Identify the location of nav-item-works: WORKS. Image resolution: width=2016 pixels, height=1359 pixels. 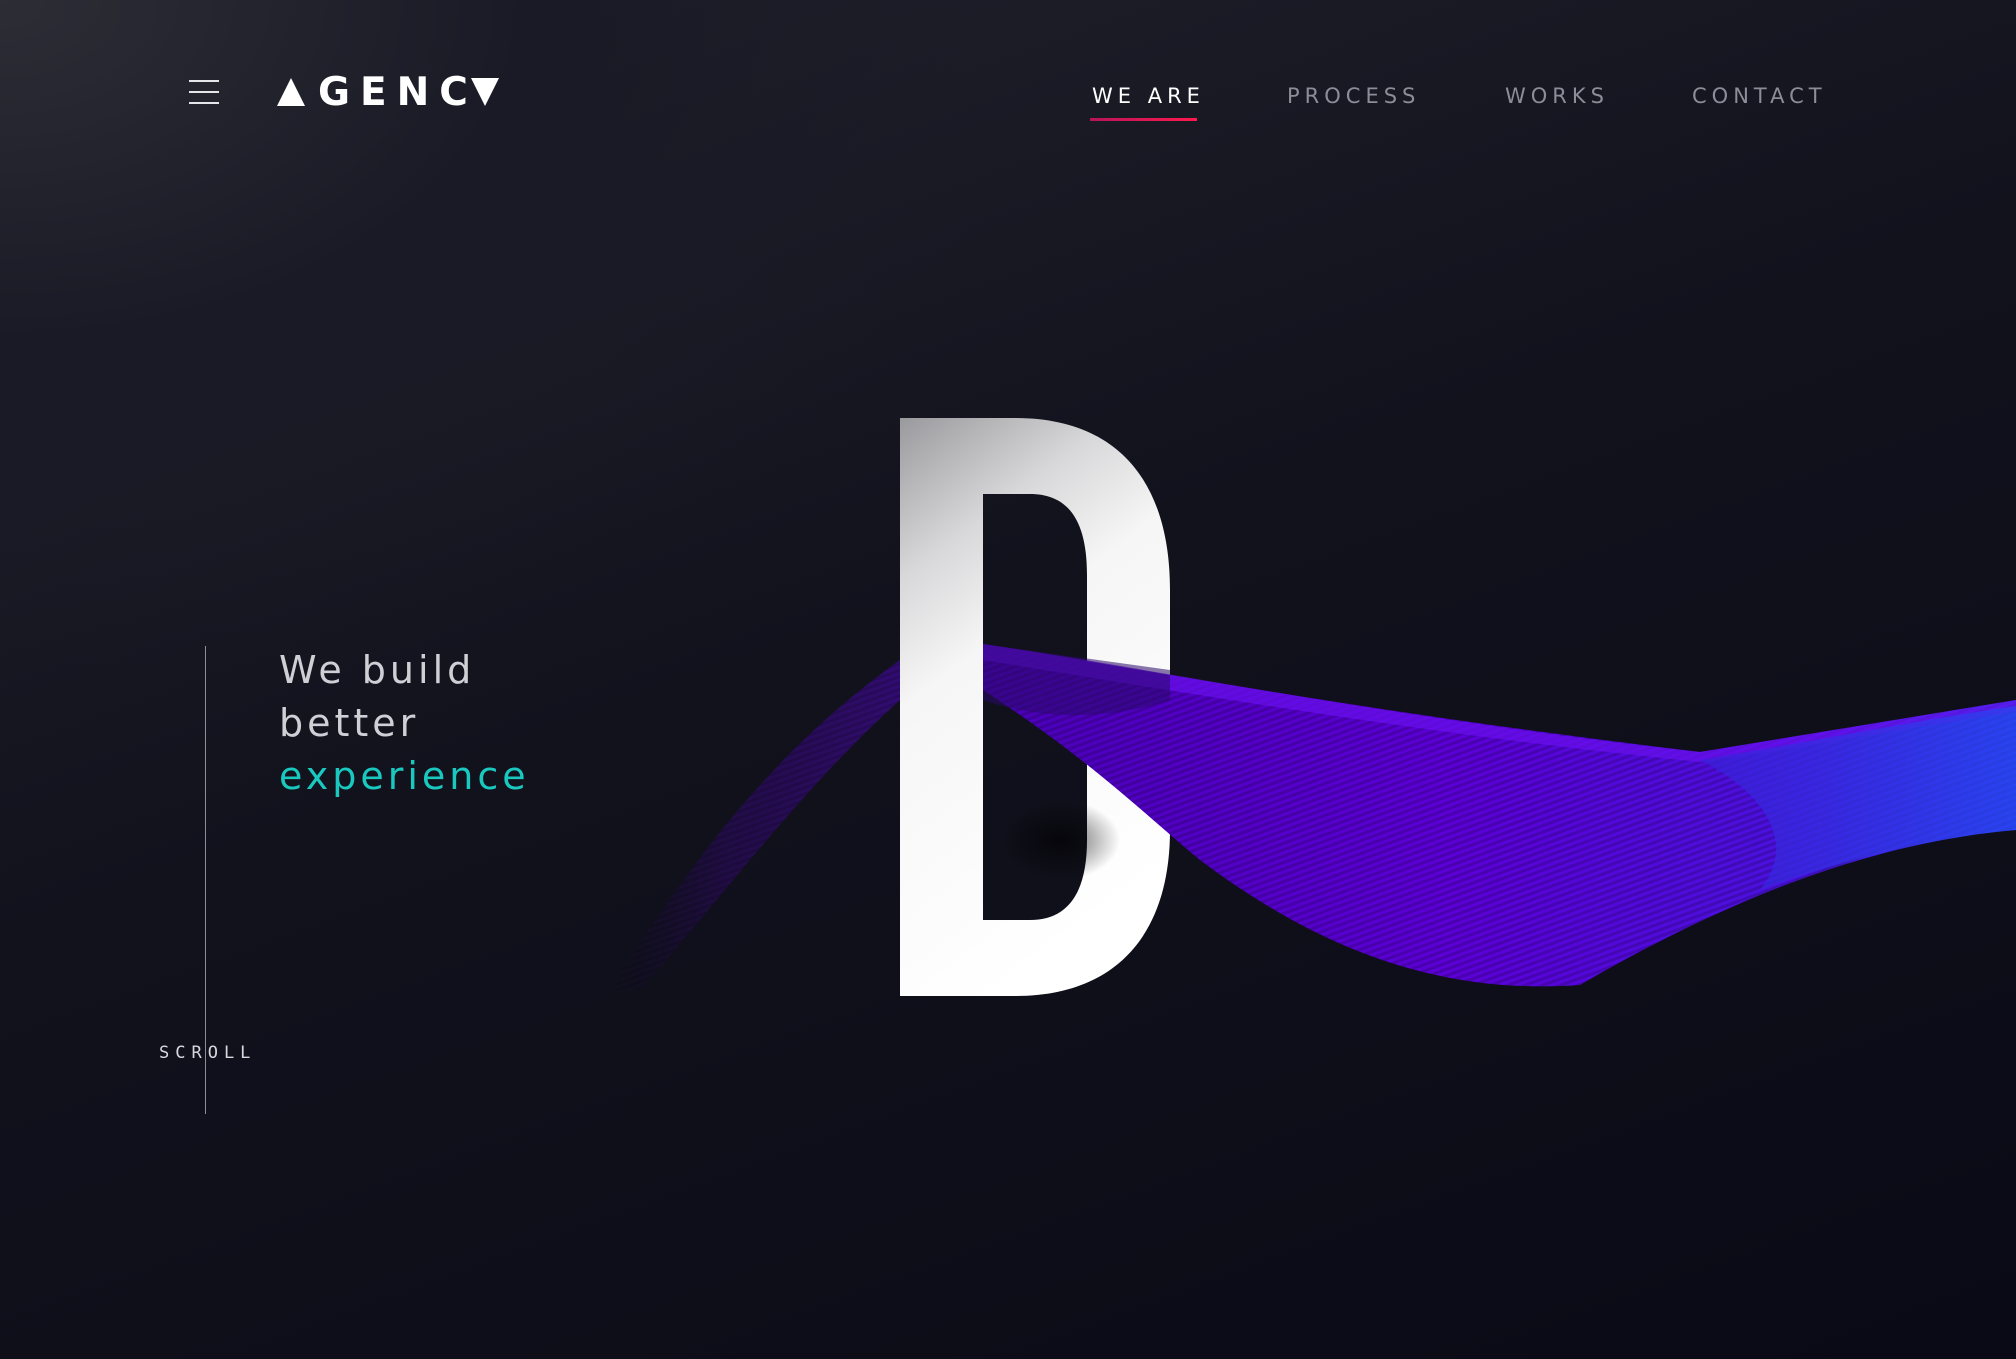
(1557, 96).